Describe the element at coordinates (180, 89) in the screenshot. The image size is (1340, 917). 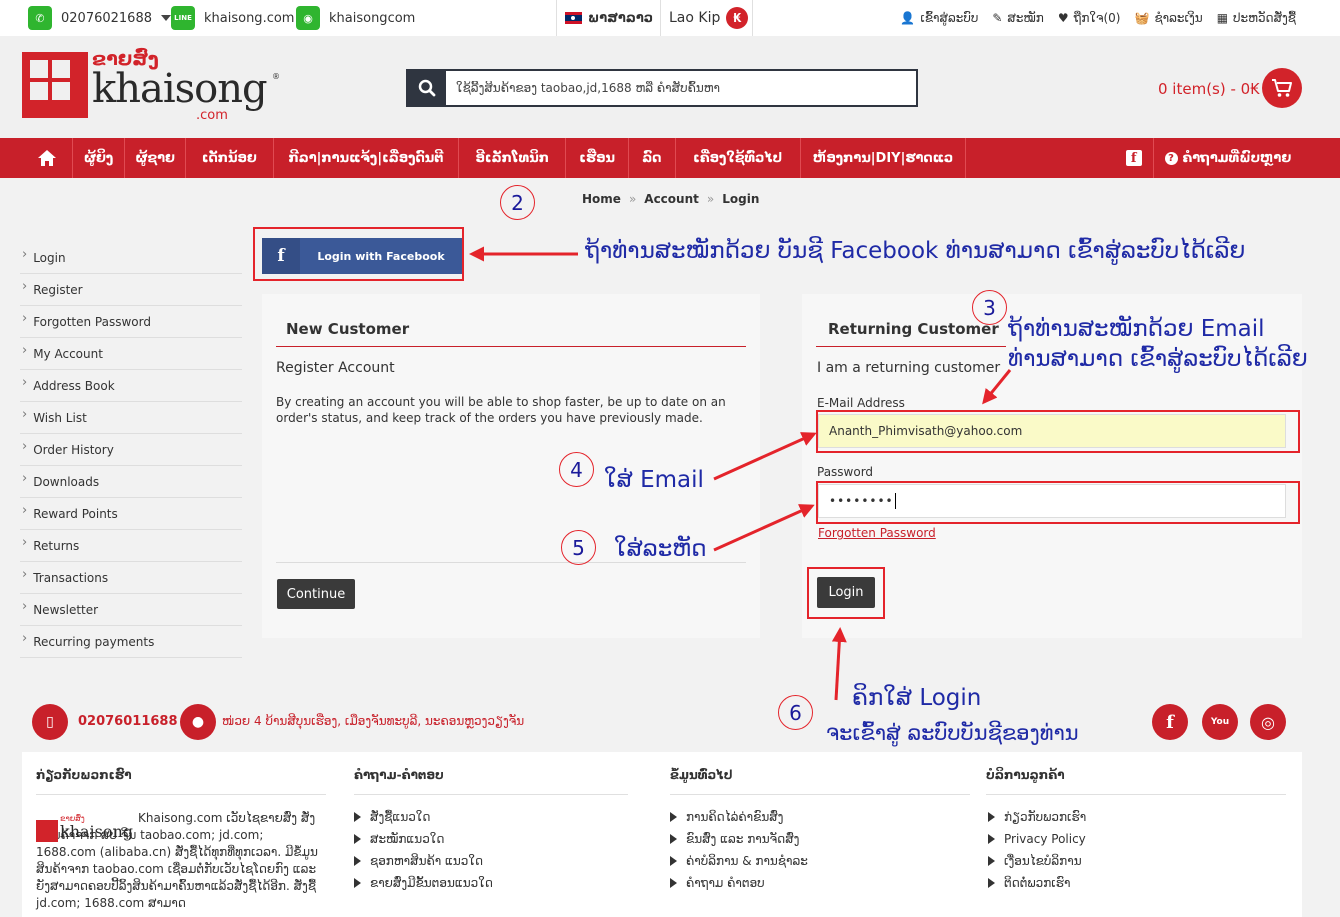
I see `logo-text: khaisong` at that location.